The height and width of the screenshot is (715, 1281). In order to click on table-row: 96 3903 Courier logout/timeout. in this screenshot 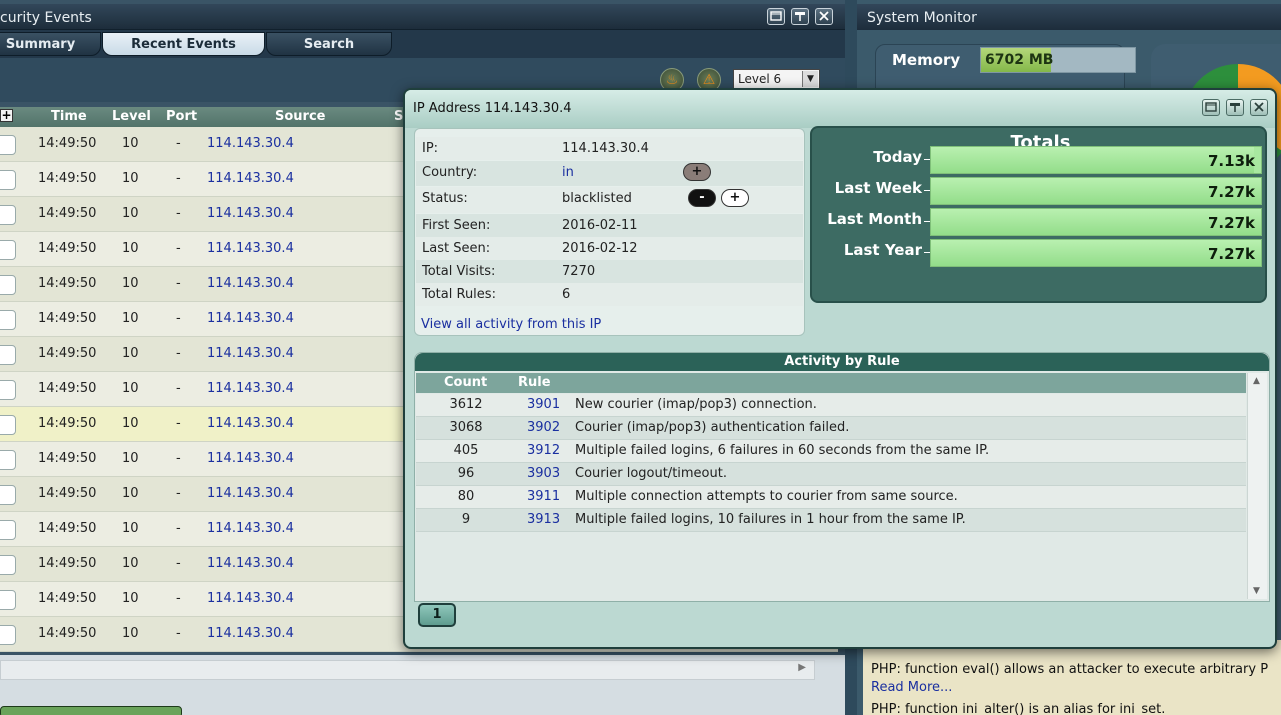, I will do `click(831, 474)`.